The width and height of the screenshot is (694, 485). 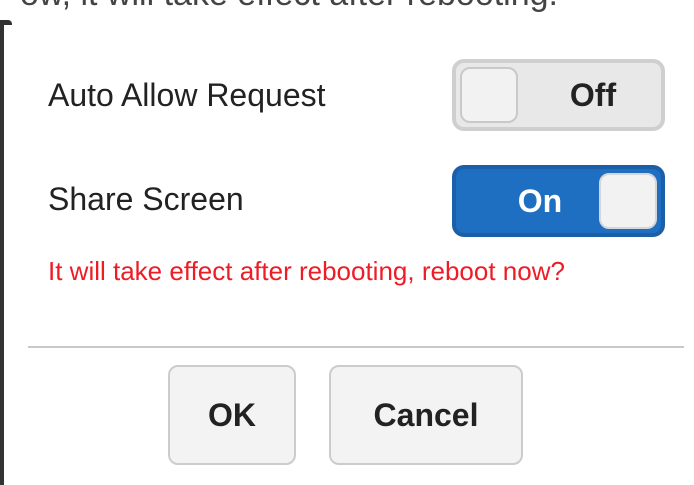 I want to click on toggle-state-text: Off, so click(x=593, y=95).